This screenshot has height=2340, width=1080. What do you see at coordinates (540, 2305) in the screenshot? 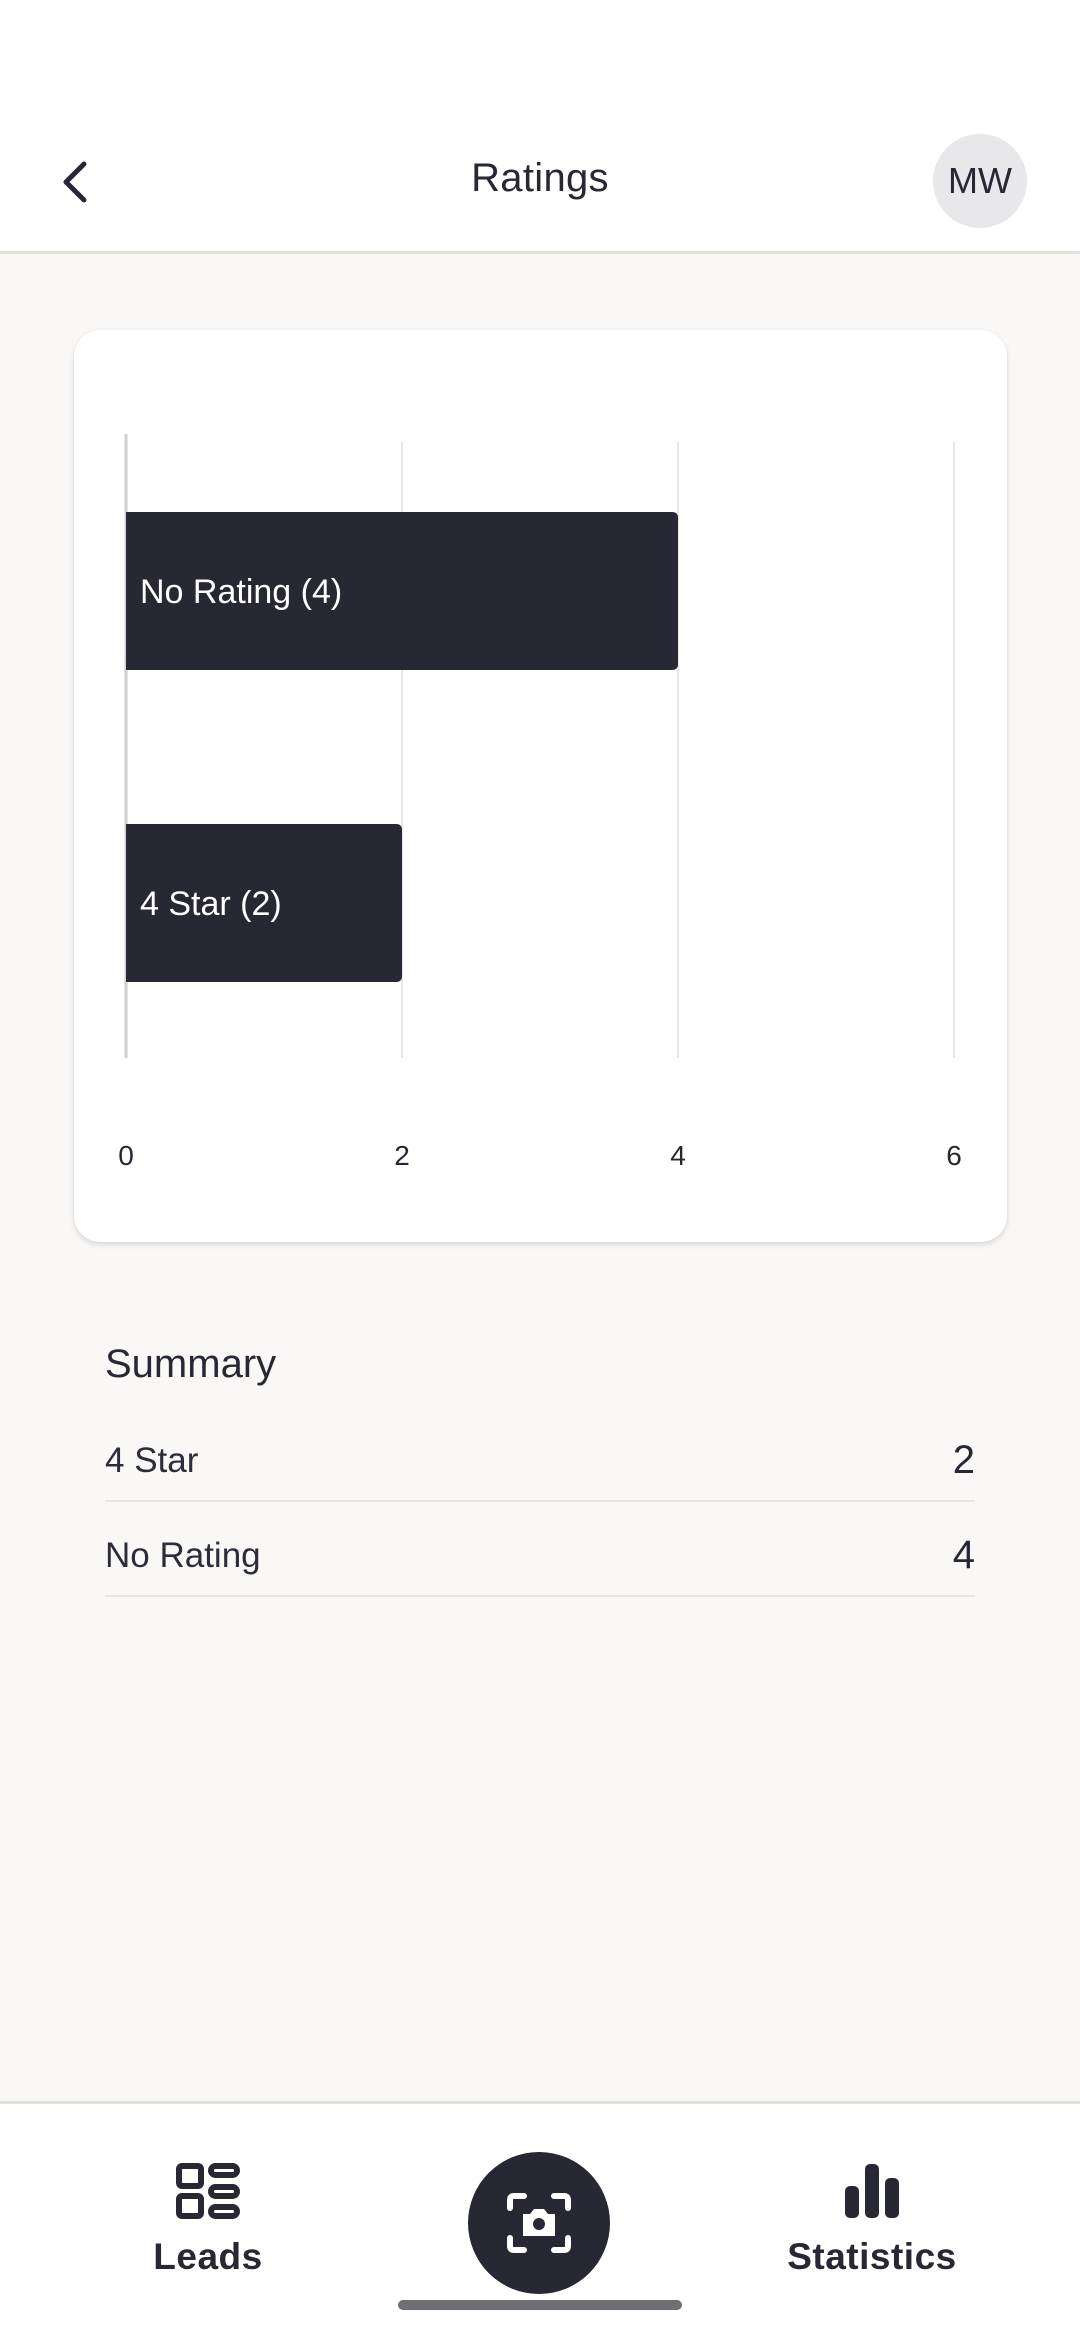
I see `home-indicator` at bounding box center [540, 2305].